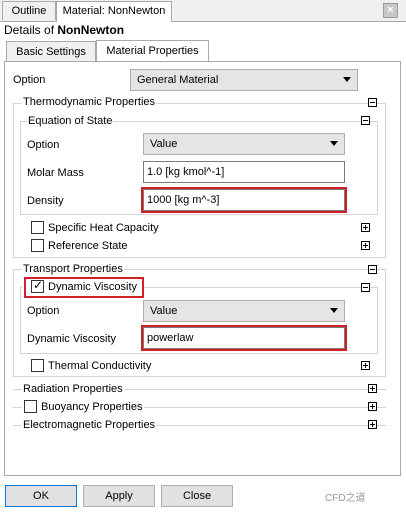  I want to click on expand-thermal-conductivity-icon, so click(365, 365).